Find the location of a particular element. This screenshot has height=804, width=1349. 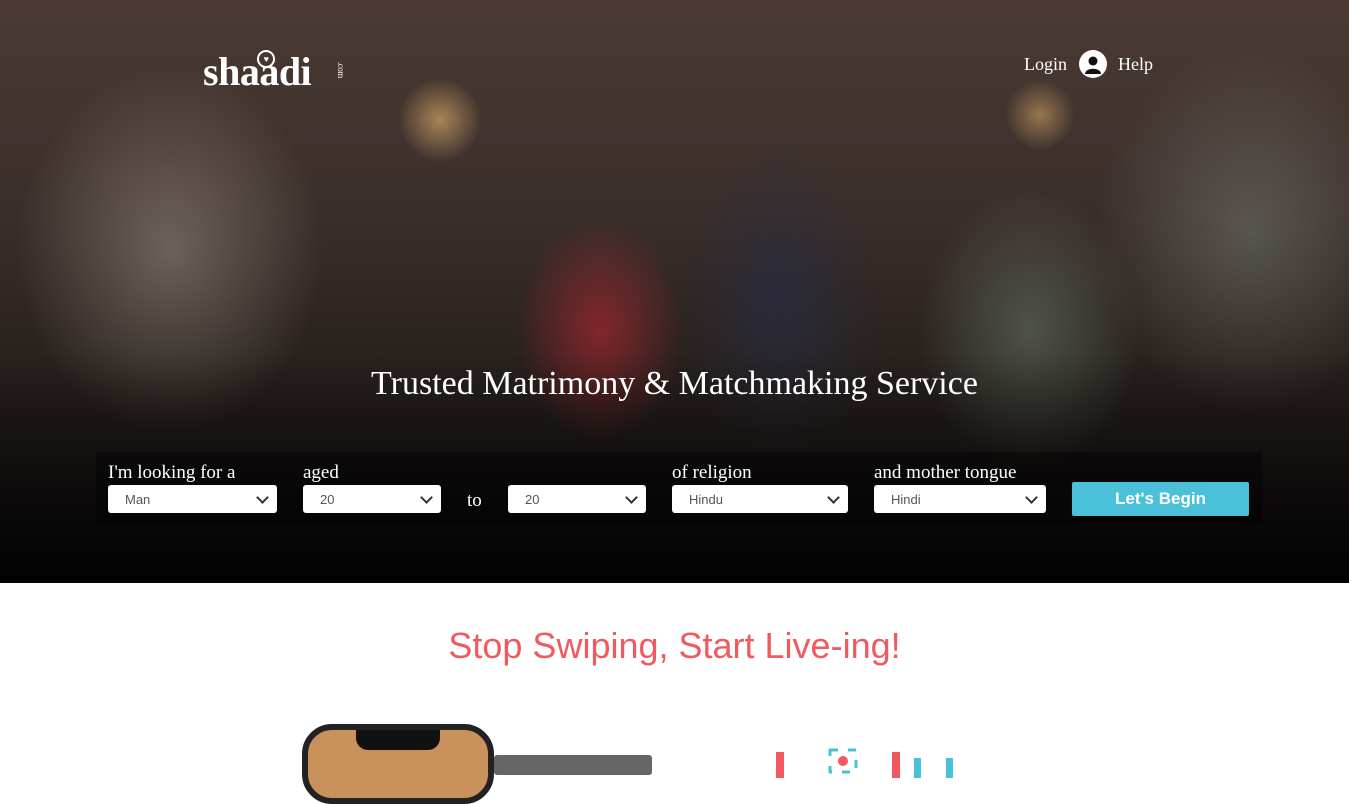

looking-for-label: I'm looking for a is located at coordinates (172, 472).